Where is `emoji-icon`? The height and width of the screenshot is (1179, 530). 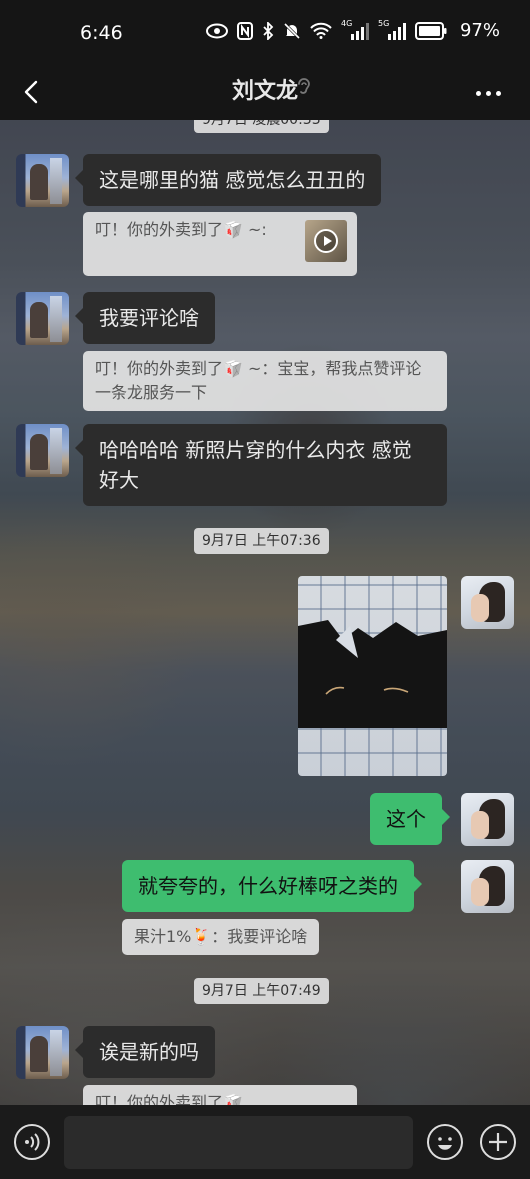
emoji-icon is located at coordinates (445, 1143).